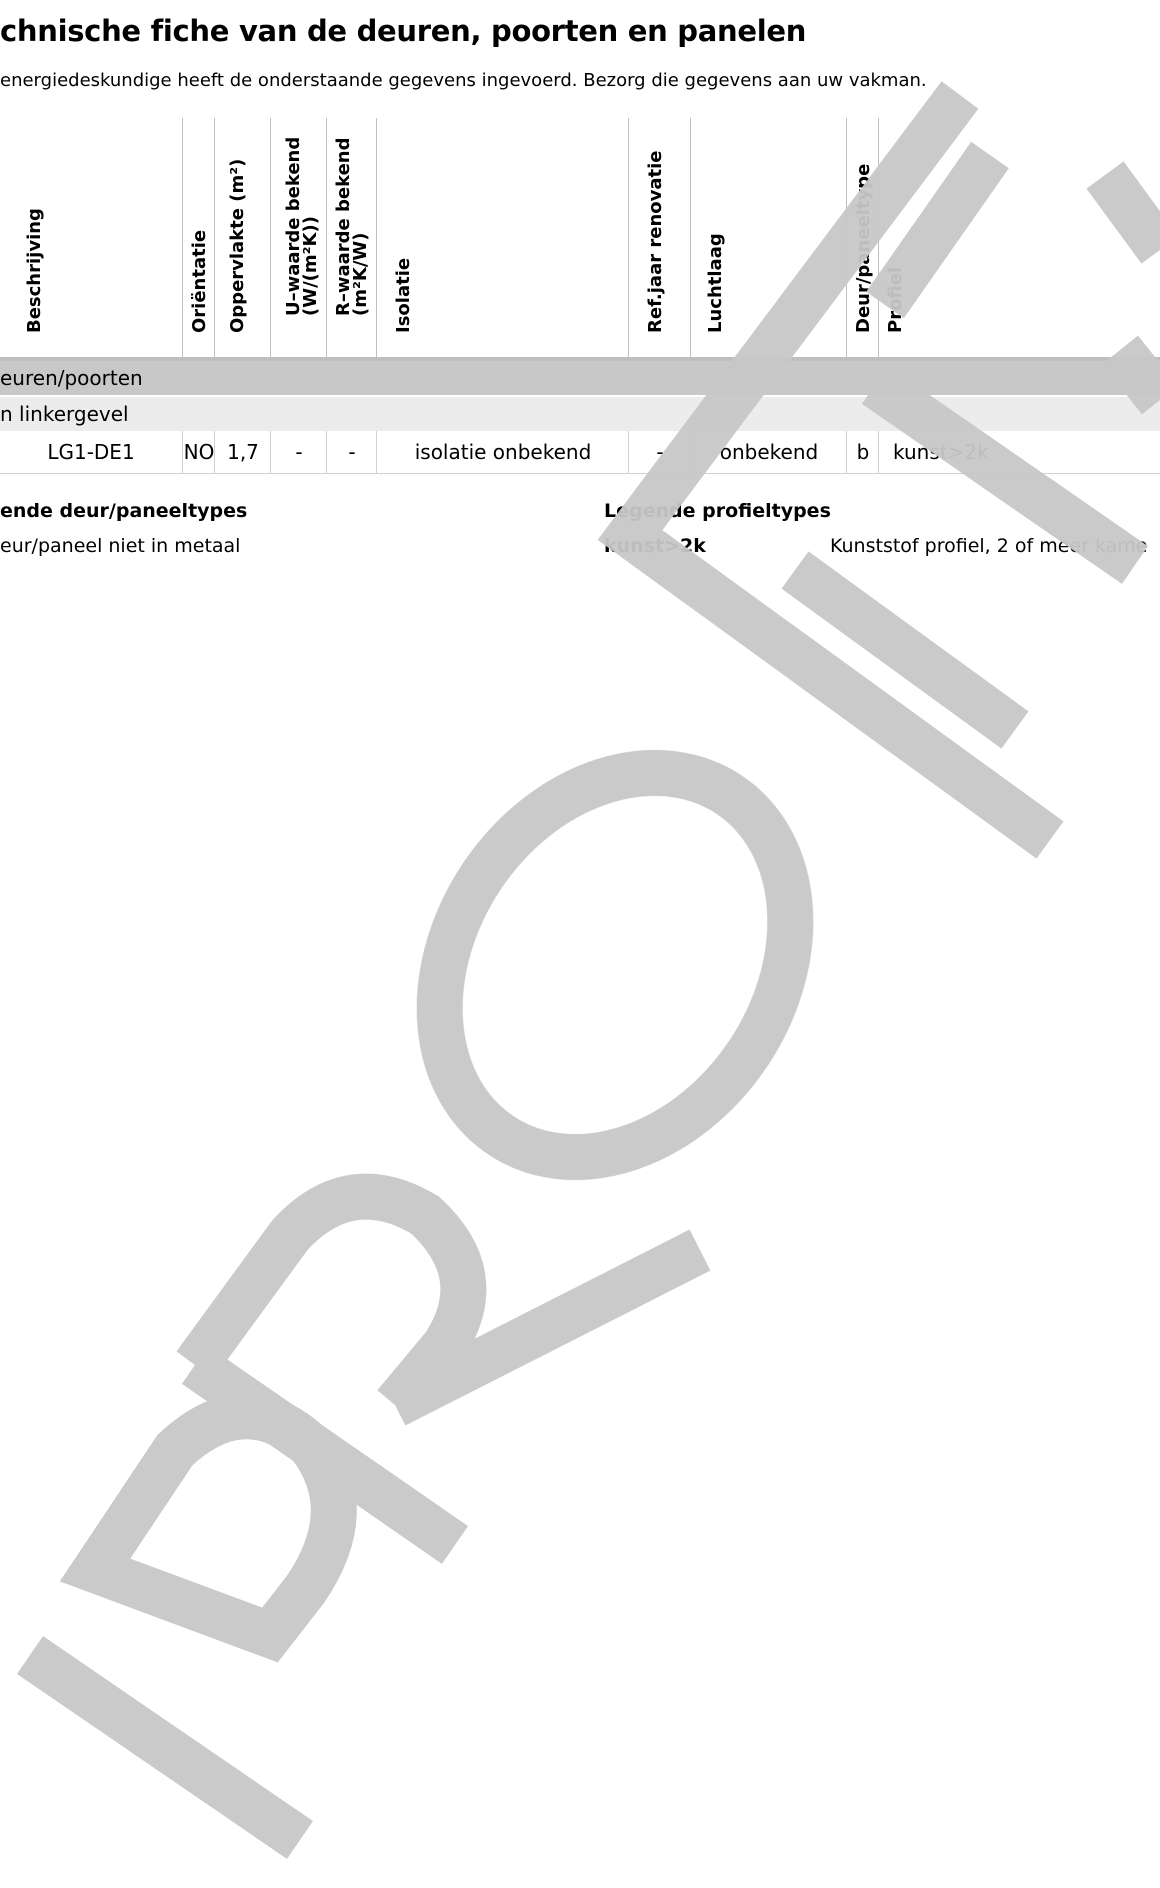  I want to click on cell-refjaar: -, so click(659, 452).